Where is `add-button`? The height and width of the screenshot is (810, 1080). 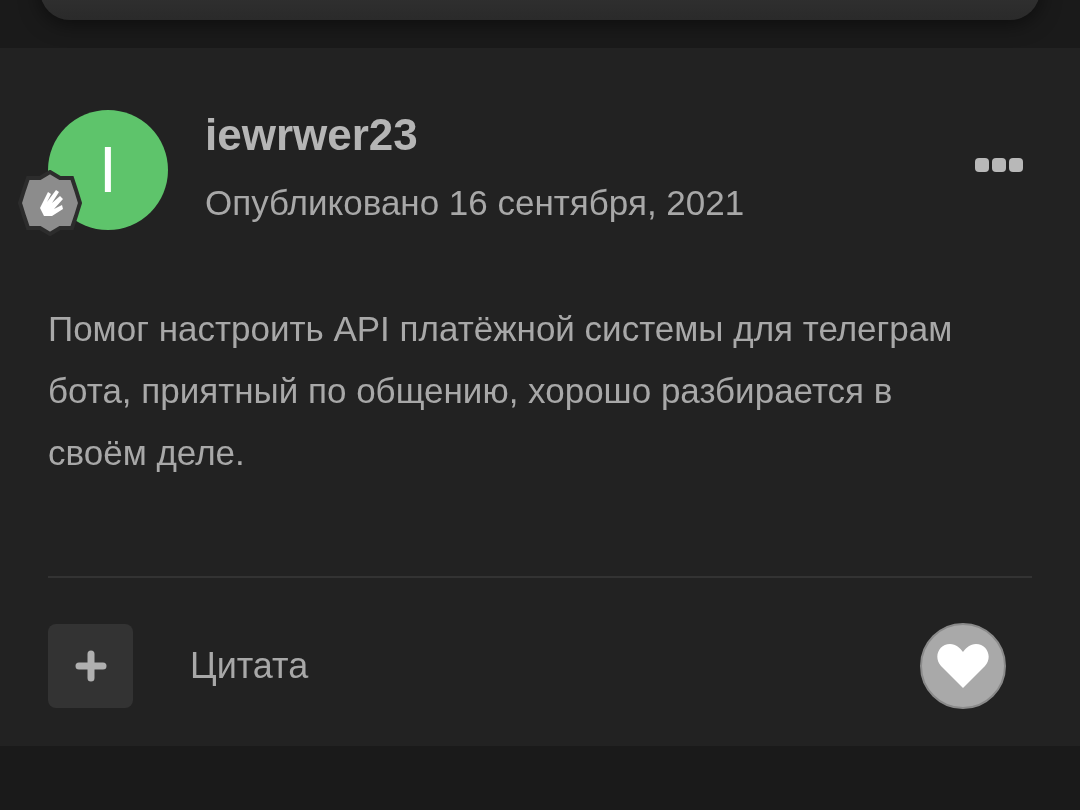
add-button is located at coordinates (90, 666).